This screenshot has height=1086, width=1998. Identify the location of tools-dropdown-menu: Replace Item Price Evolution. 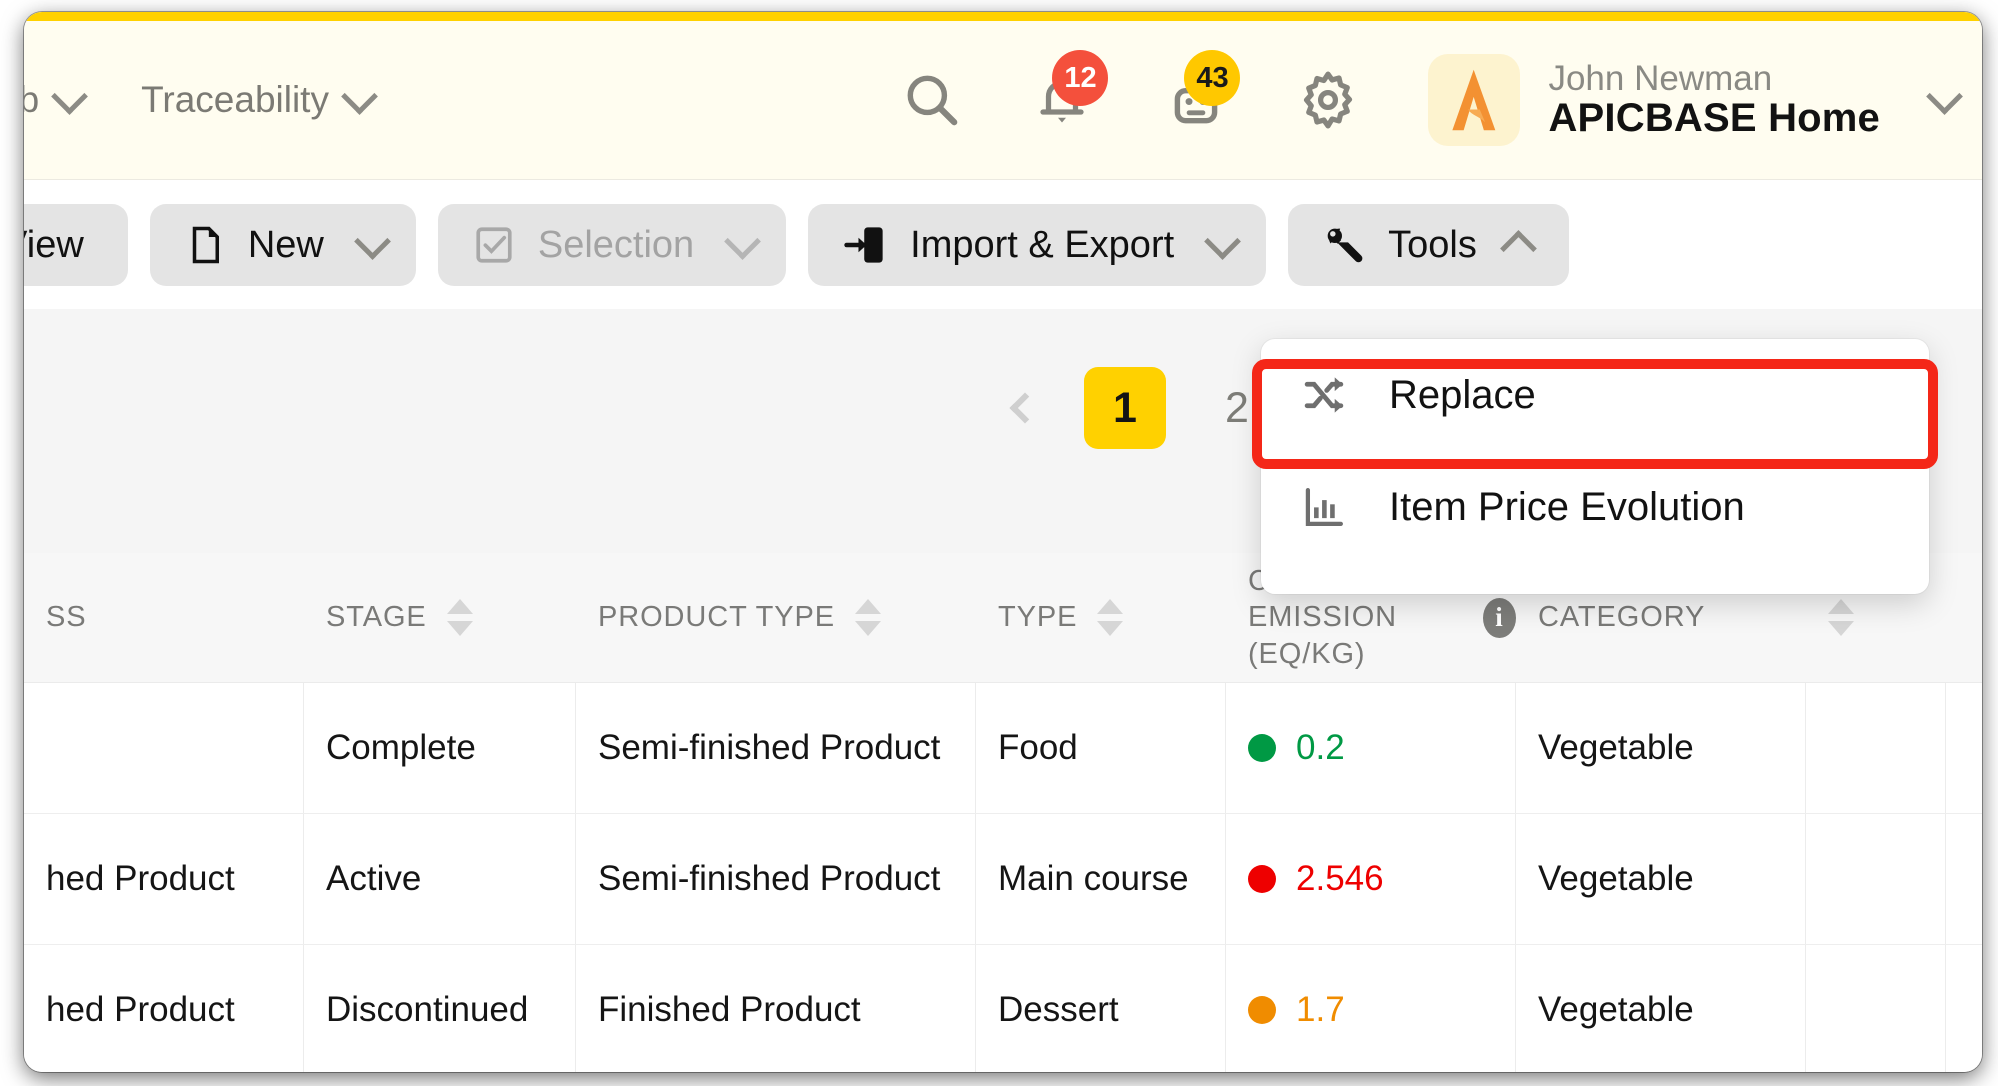
(1595, 466).